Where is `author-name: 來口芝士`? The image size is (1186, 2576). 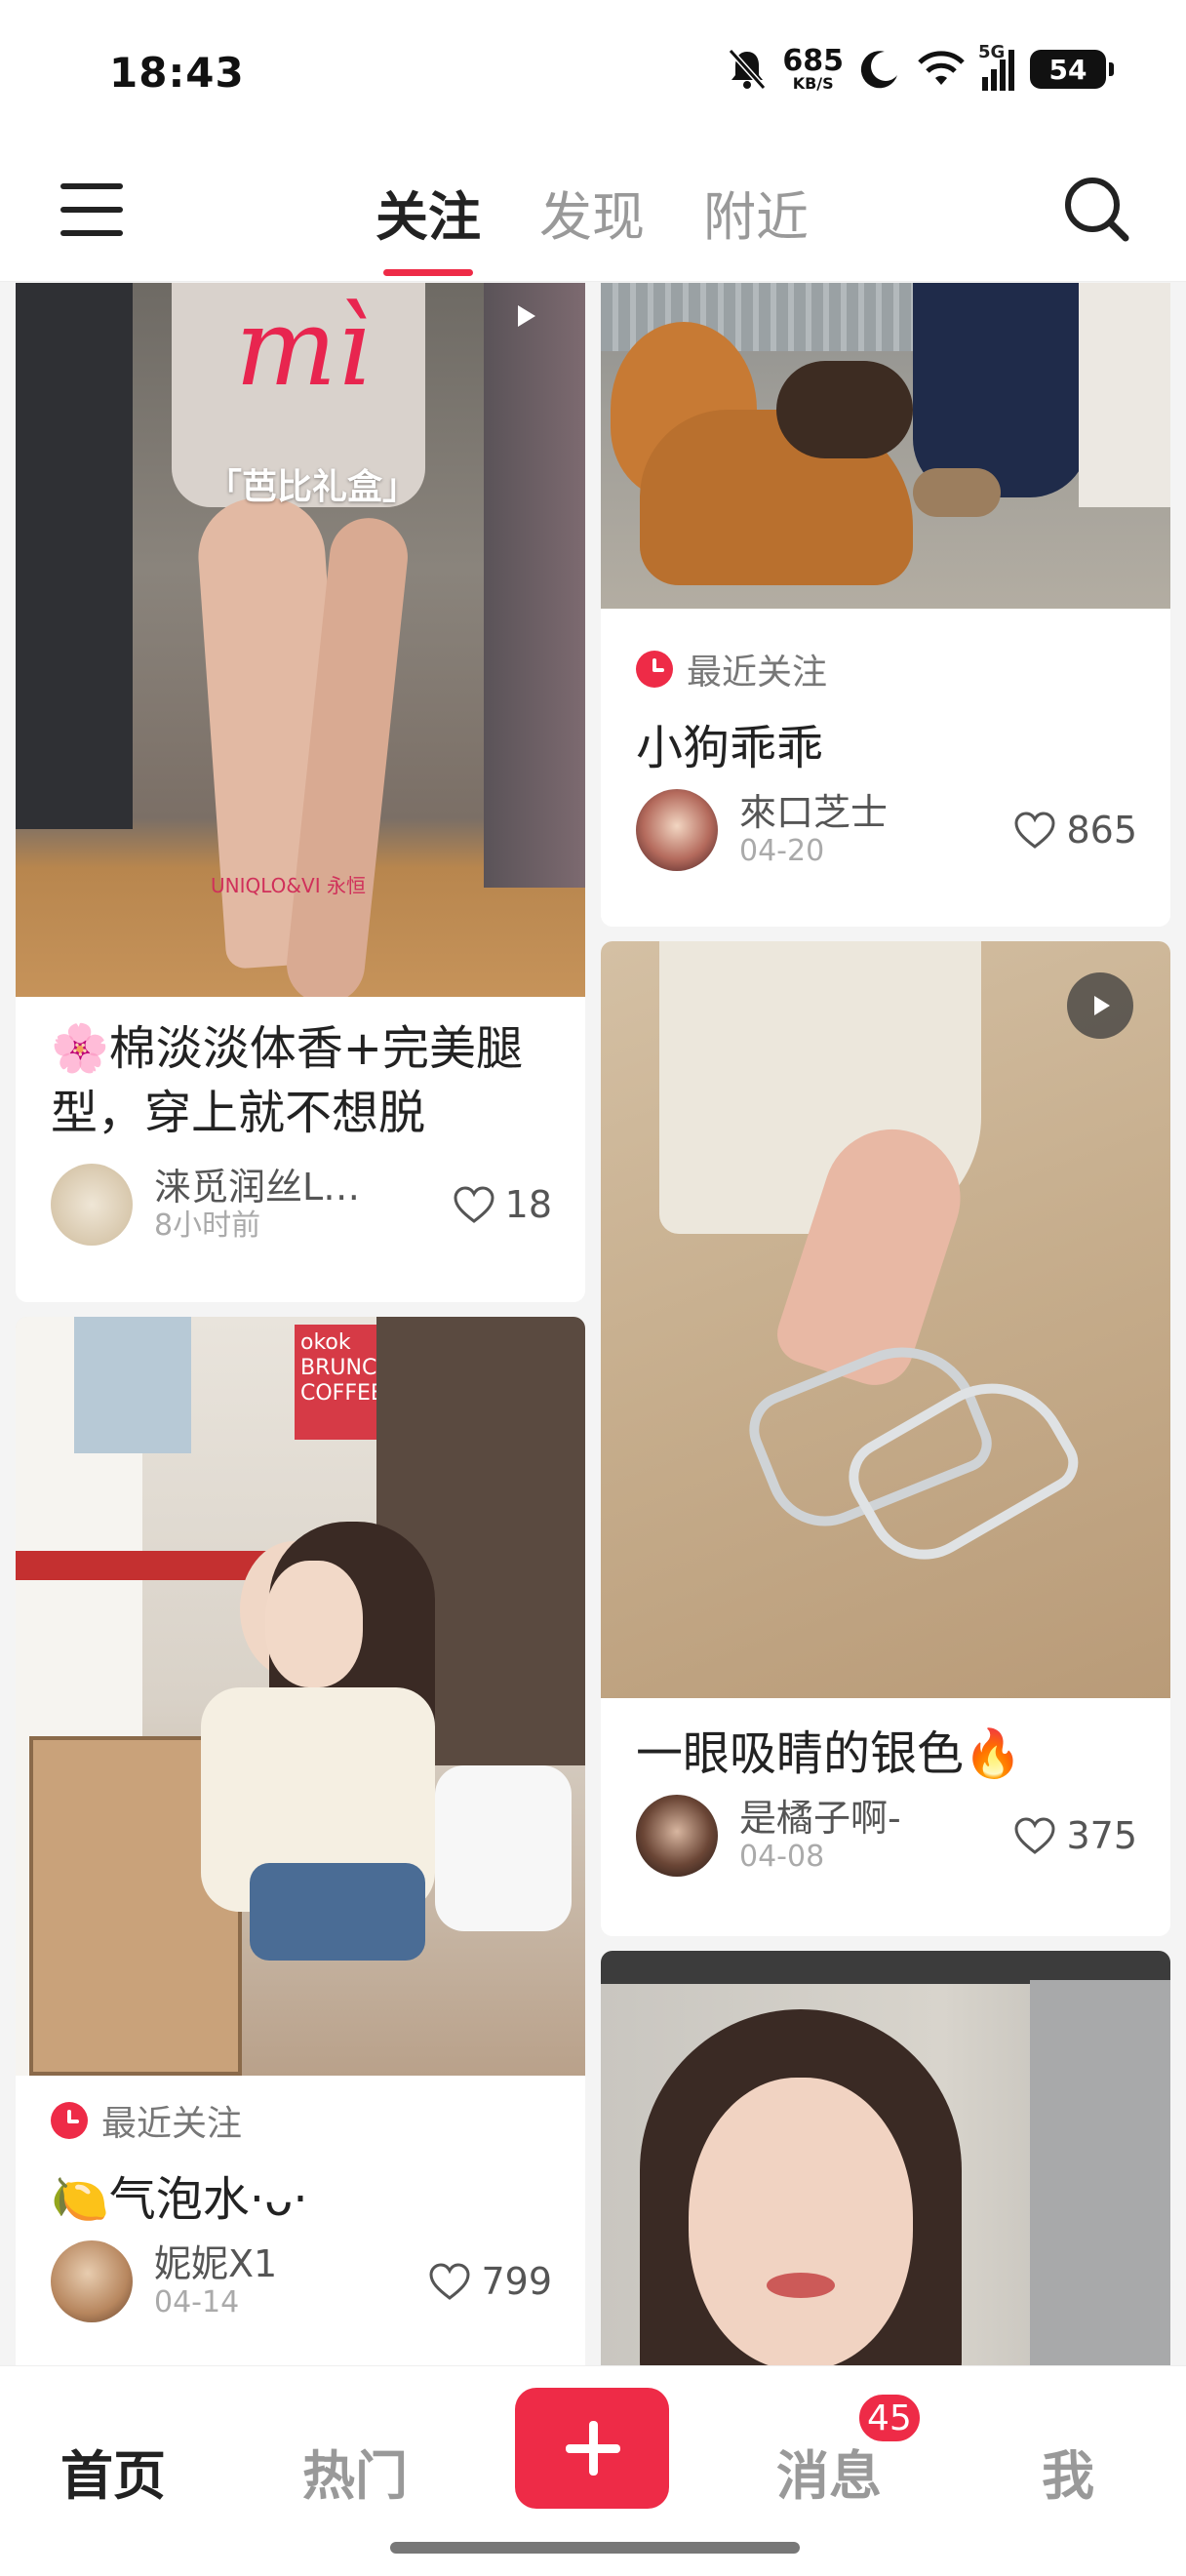 author-name: 來口芝士 is located at coordinates (856, 812).